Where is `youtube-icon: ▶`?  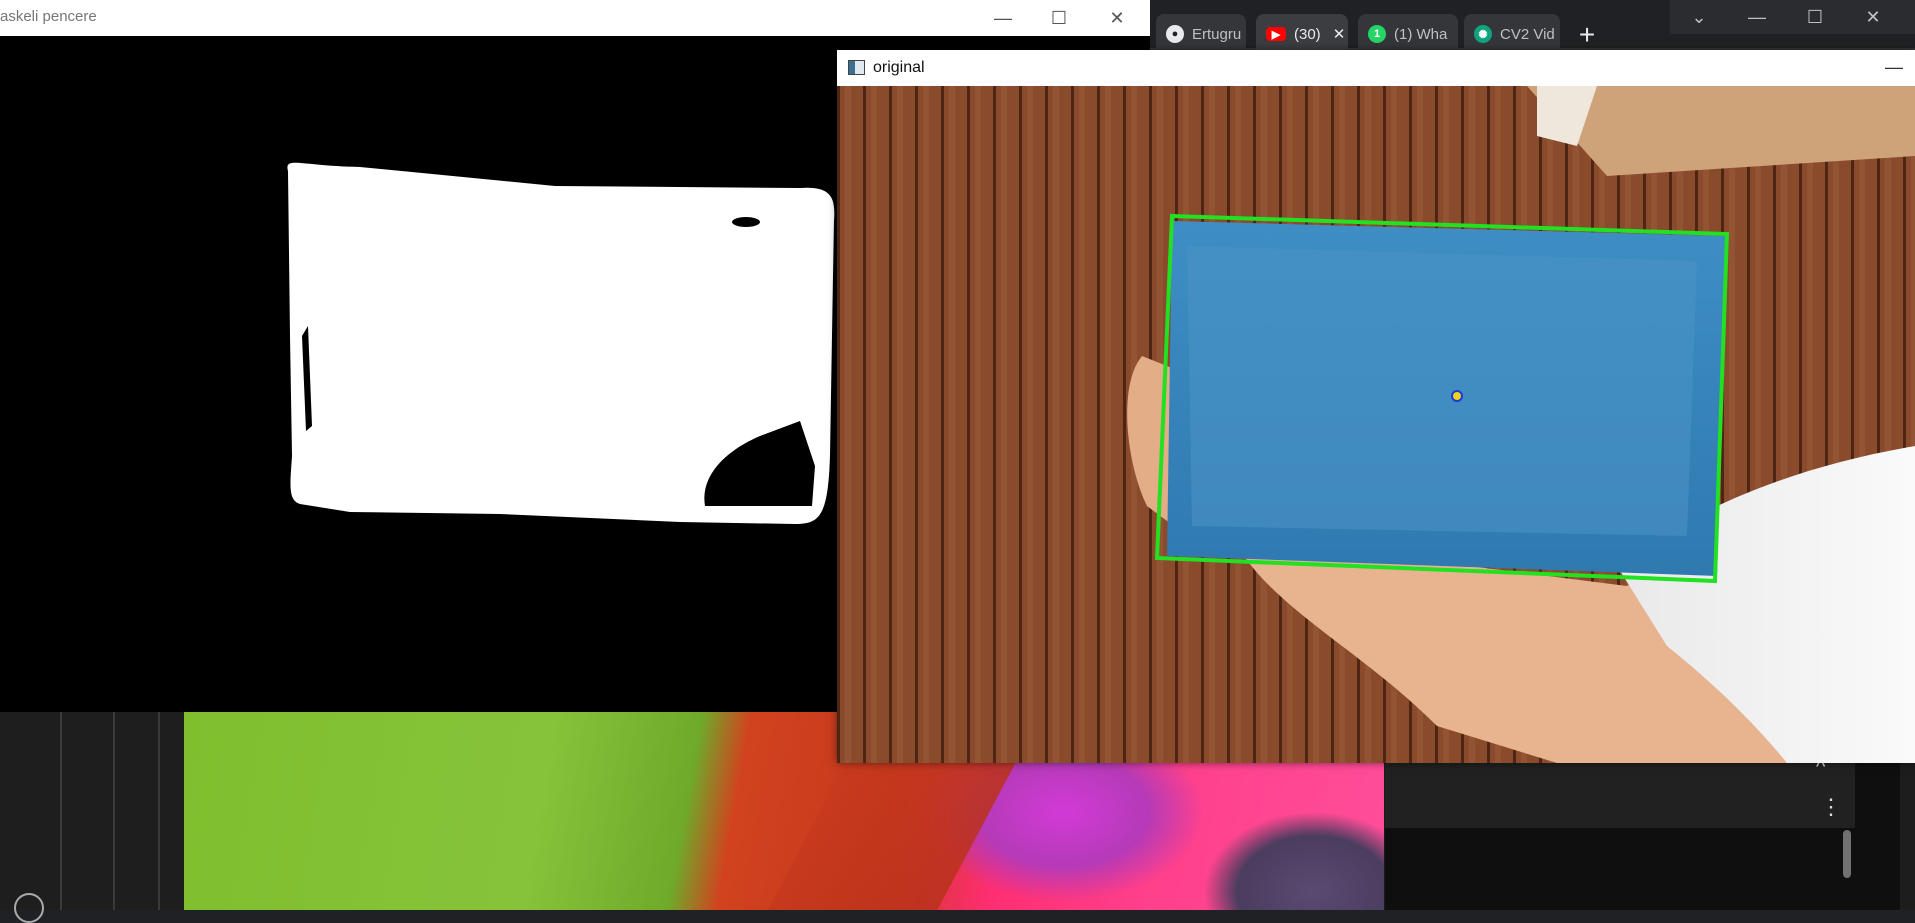 youtube-icon: ▶ is located at coordinates (1276, 34).